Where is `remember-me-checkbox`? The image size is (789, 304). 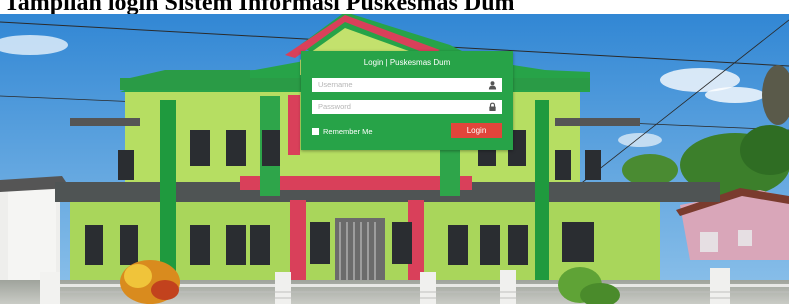
remember-me-checkbox is located at coordinates (315, 131).